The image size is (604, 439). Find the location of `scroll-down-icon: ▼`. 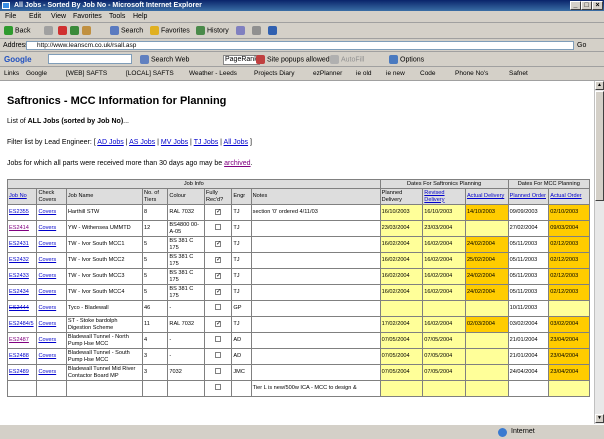

scroll-down-icon: ▼ is located at coordinates (599, 418).